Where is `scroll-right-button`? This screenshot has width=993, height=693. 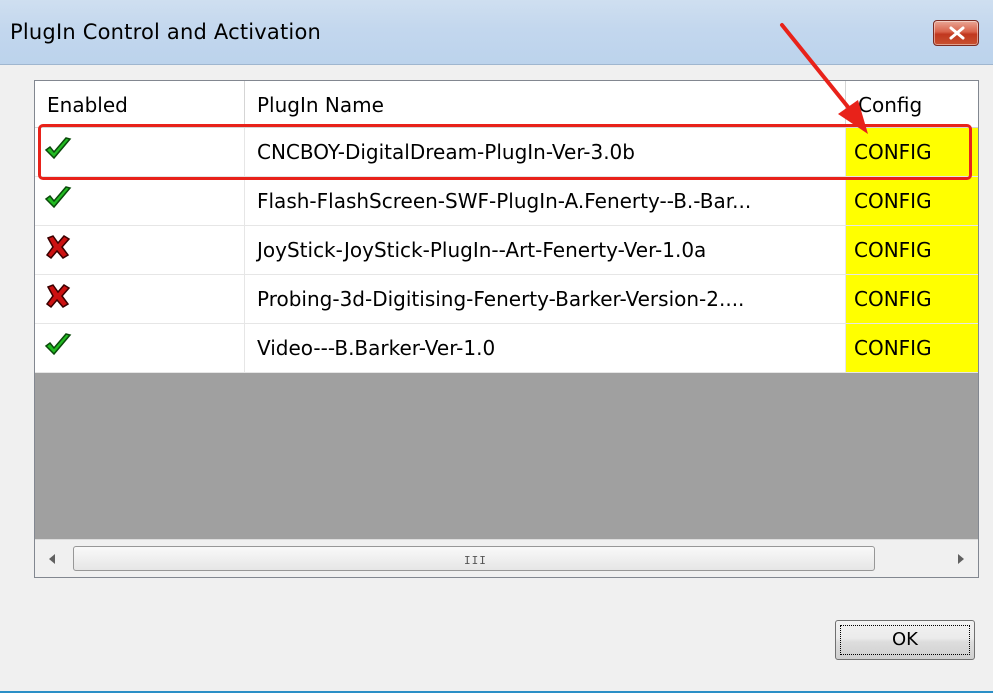 scroll-right-button is located at coordinates (961, 558).